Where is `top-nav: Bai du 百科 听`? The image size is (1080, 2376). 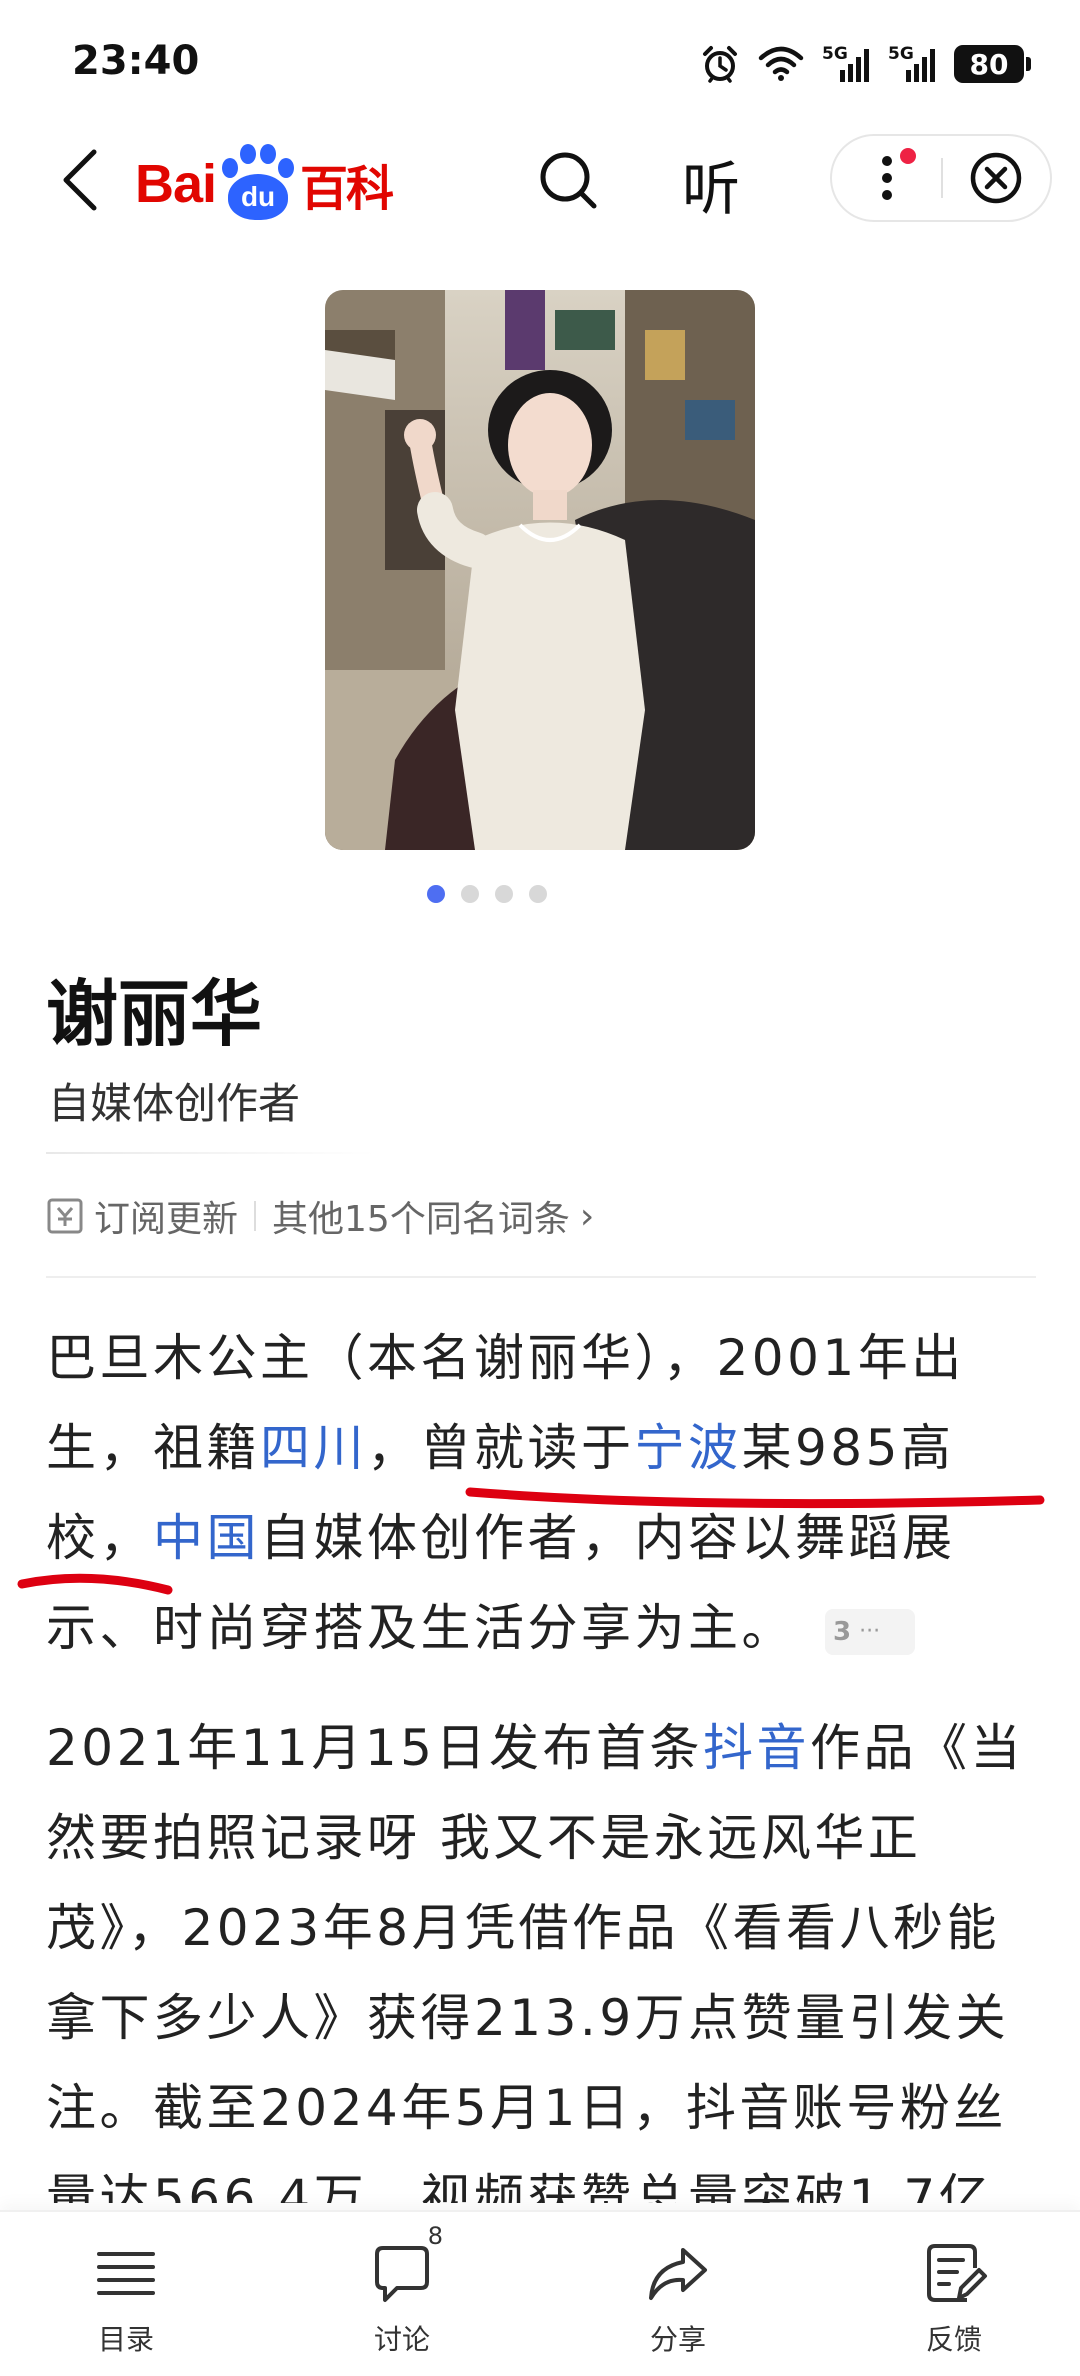
top-nav: Bai du 百科 听 is located at coordinates (540, 180).